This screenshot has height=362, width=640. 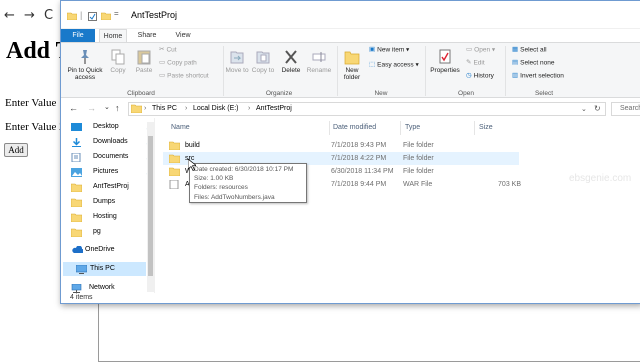 What do you see at coordinates (112, 157) in the screenshot?
I see `nav-item-documents: Documents 📌` at bounding box center [112, 157].